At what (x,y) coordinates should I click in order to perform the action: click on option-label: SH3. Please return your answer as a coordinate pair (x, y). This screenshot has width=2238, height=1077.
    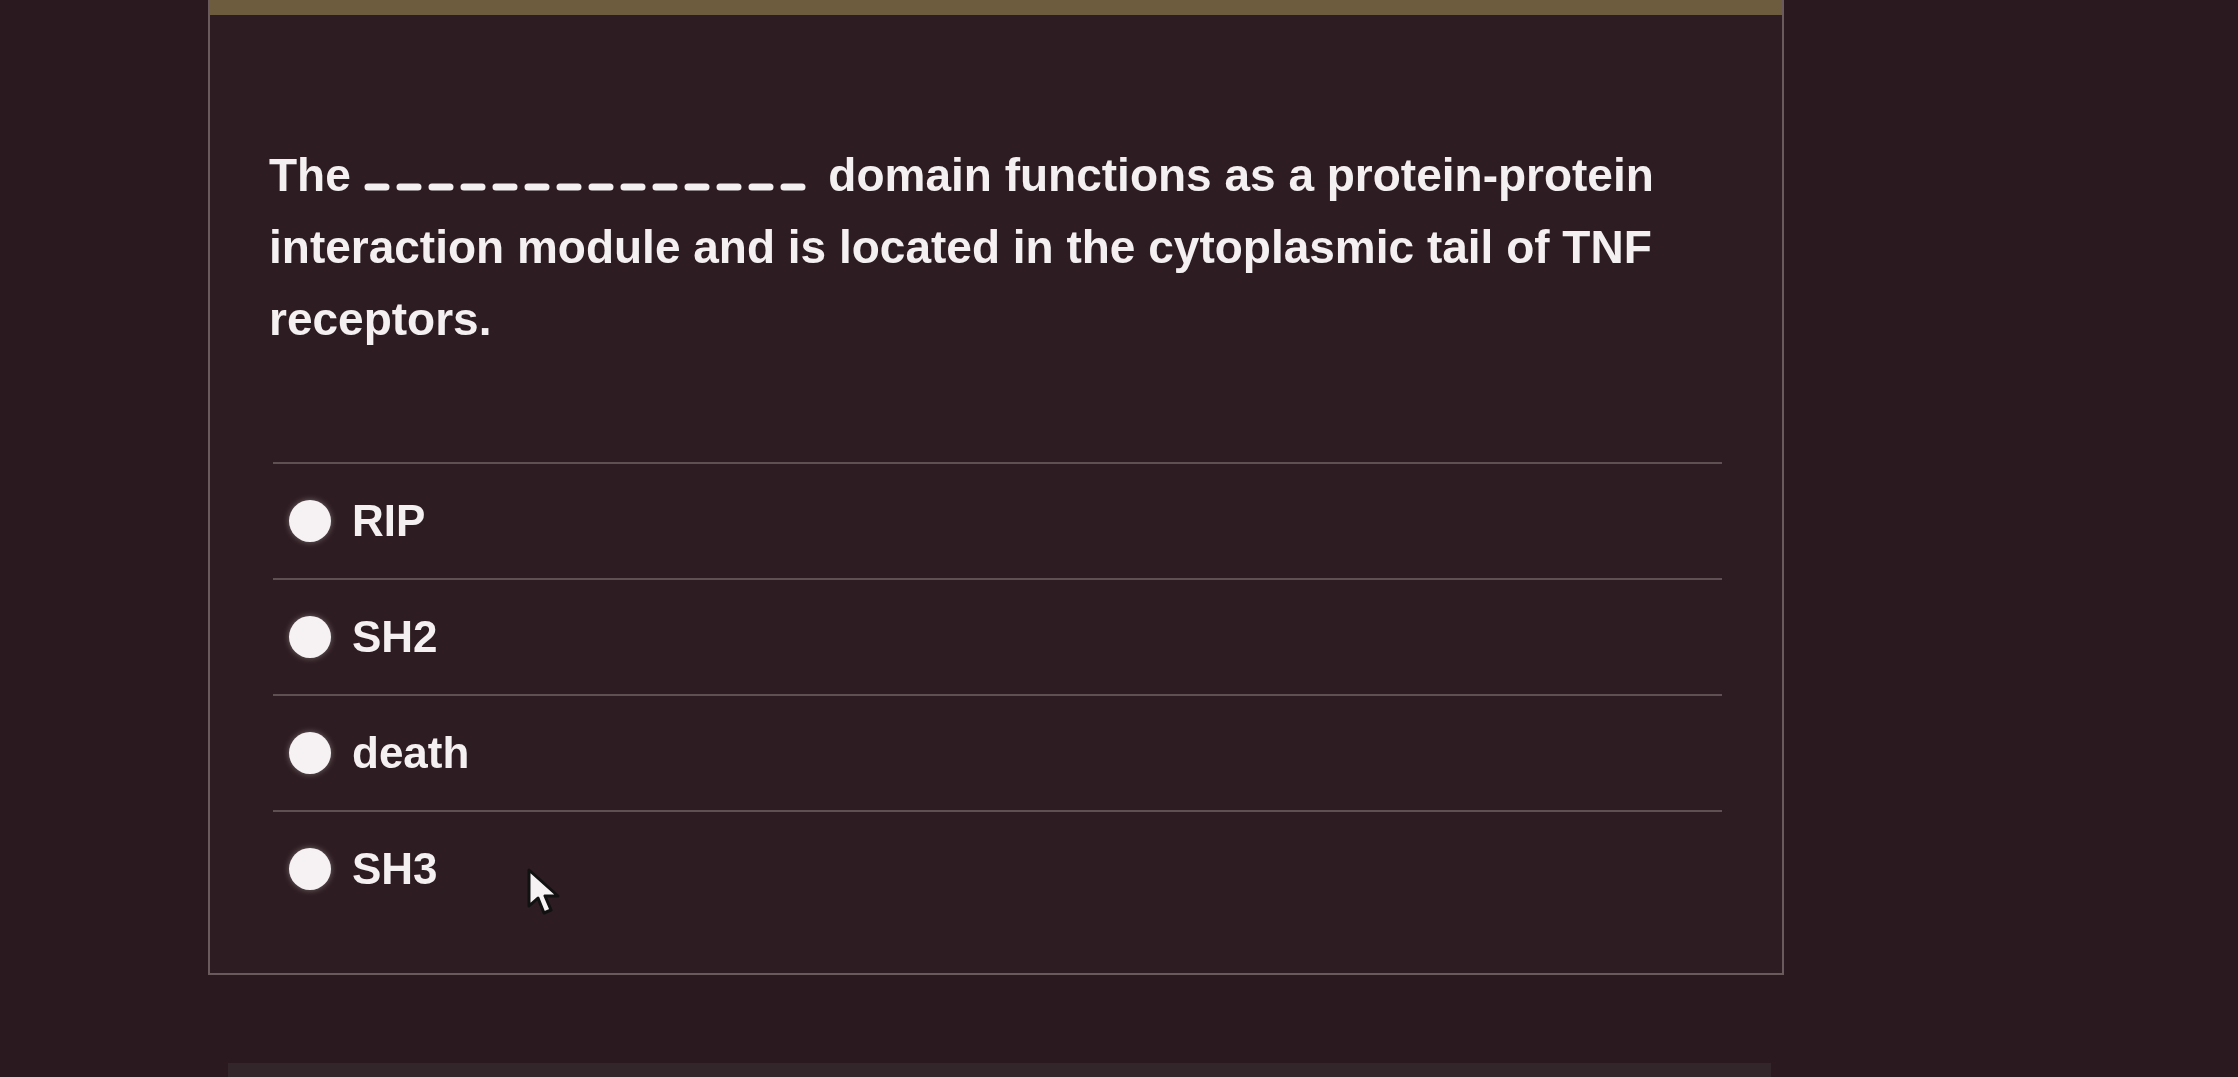
    Looking at the image, I should click on (395, 869).